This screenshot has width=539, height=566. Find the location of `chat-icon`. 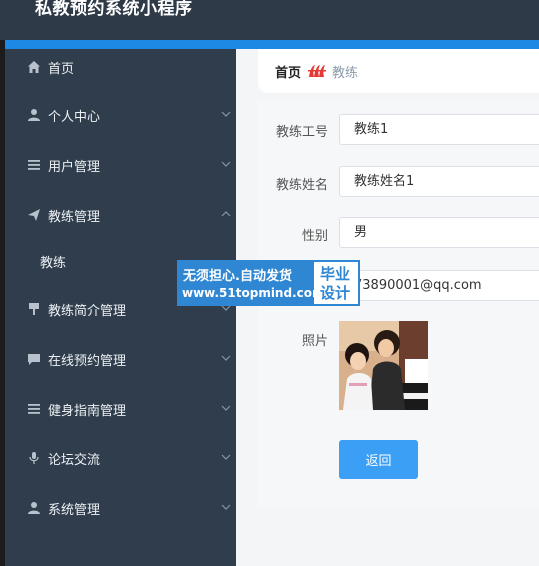

chat-icon is located at coordinates (34, 359).